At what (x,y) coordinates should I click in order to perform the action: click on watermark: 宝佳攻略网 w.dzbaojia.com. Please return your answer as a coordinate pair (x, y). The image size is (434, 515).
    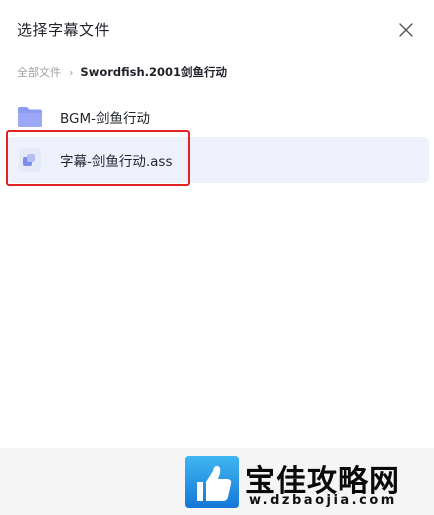
    Looking at the image, I should click on (305, 482).